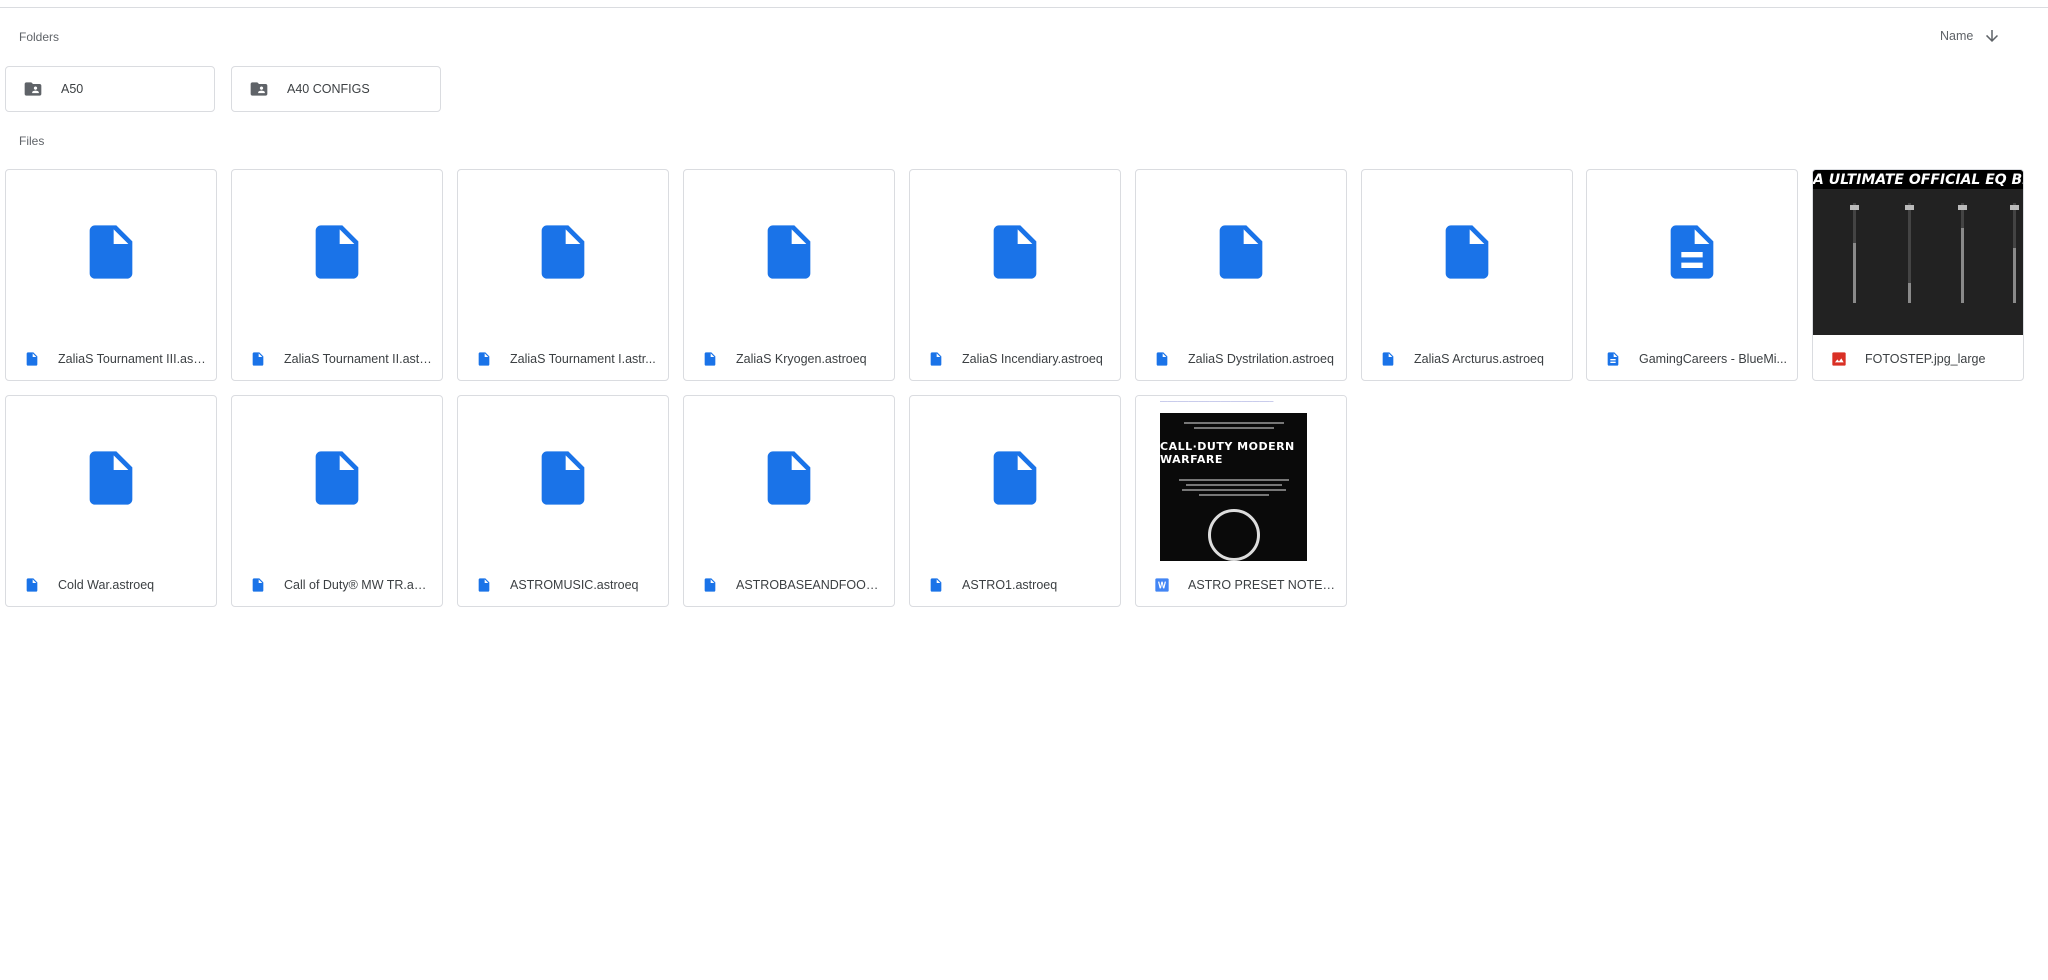  I want to click on files-section-label: Files, so click(32, 141).